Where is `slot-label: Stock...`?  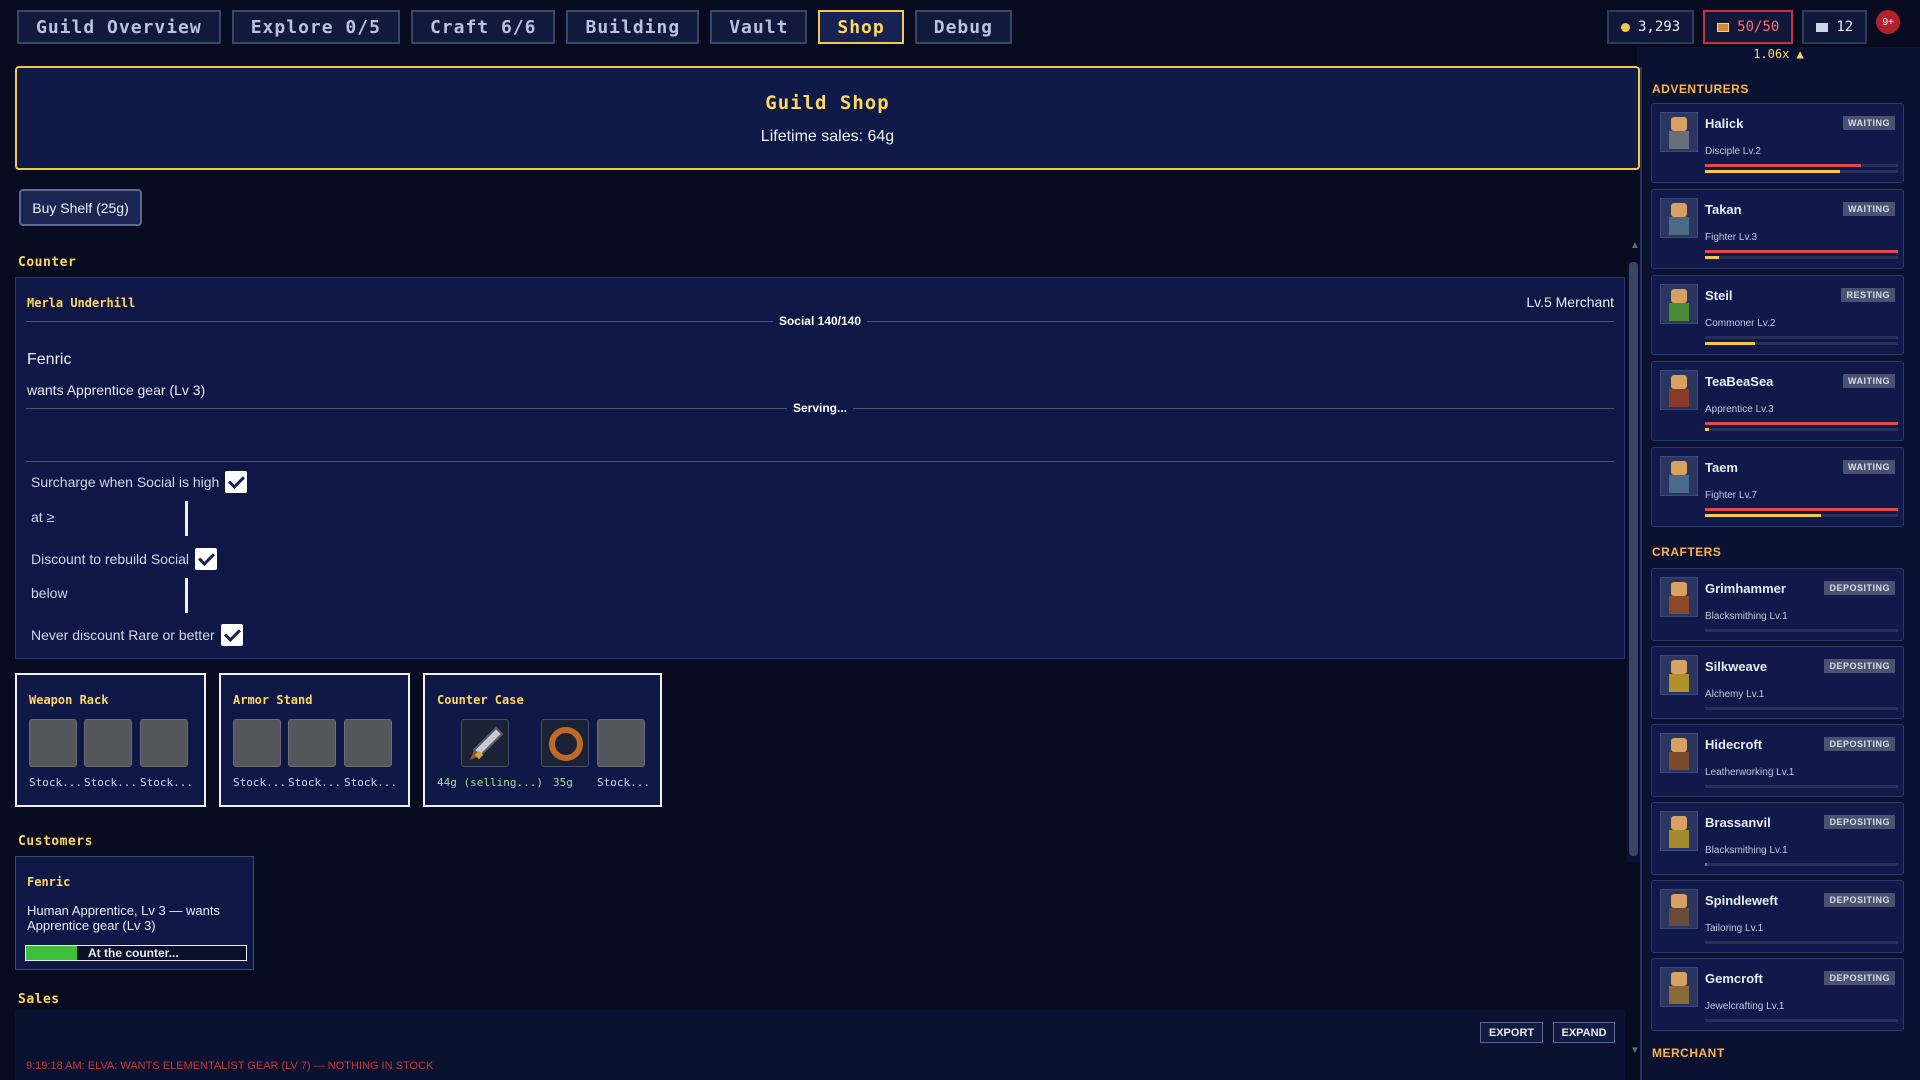 slot-label: Stock... is located at coordinates (55, 782).